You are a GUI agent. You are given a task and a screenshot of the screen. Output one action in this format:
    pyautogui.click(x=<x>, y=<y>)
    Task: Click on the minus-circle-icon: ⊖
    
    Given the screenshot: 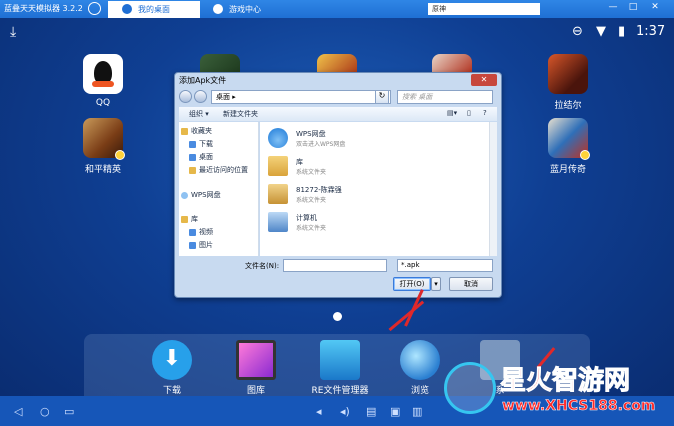 What is the action you would take?
    pyautogui.click(x=577, y=31)
    